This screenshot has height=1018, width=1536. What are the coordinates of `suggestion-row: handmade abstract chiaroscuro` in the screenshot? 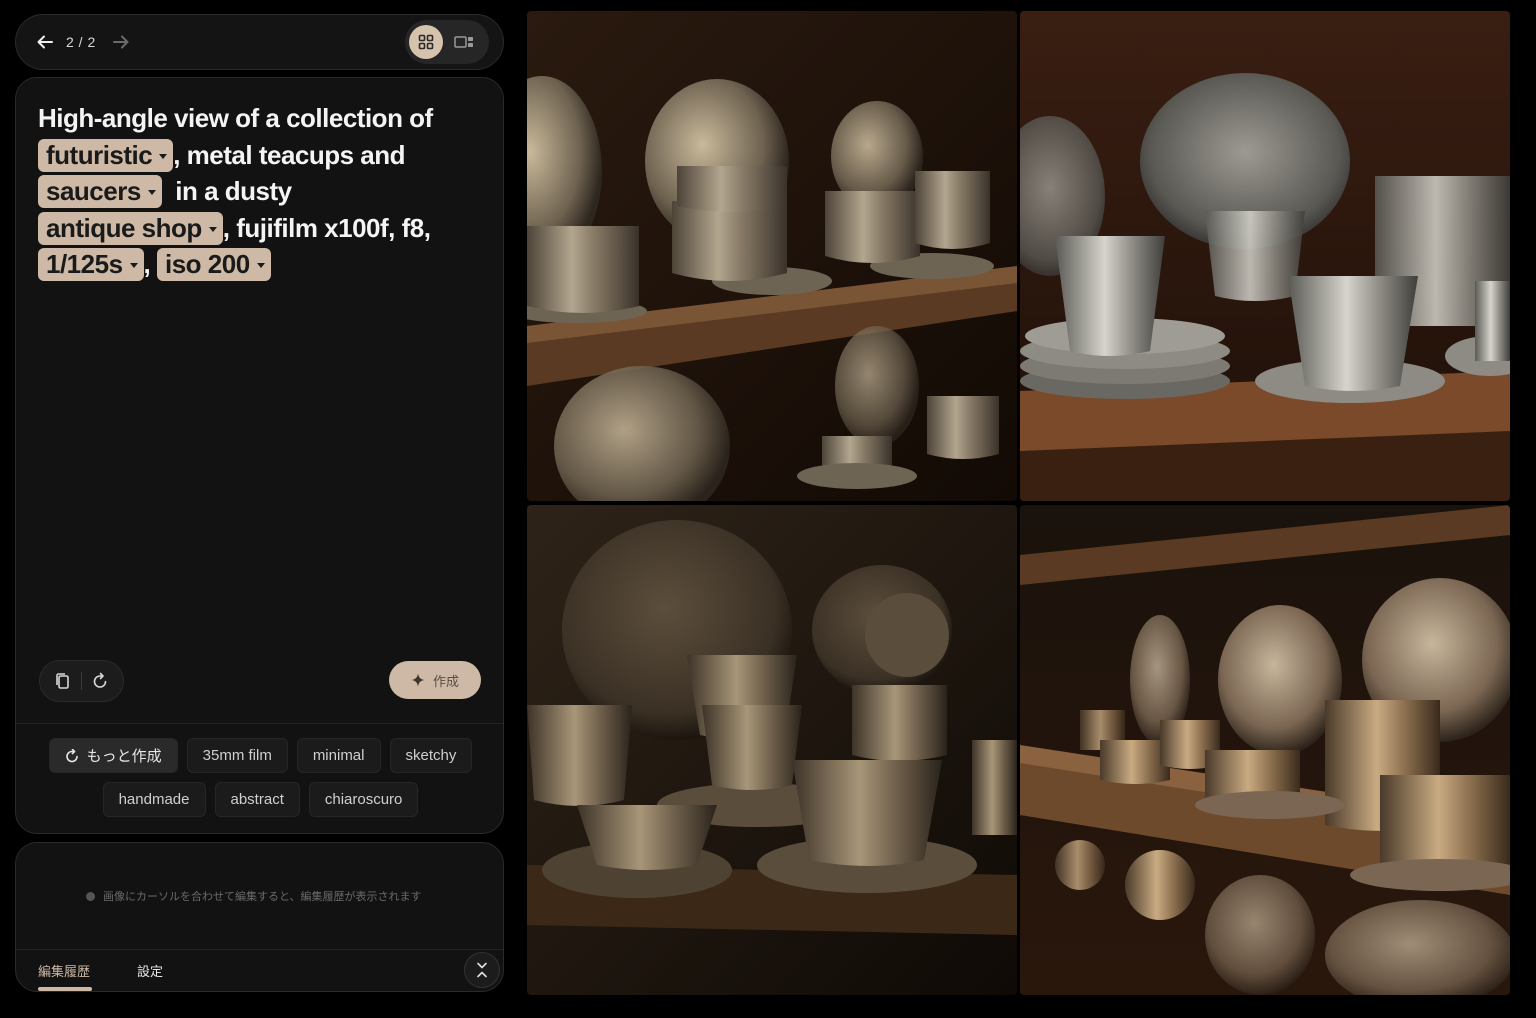 It's located at (259, 799).